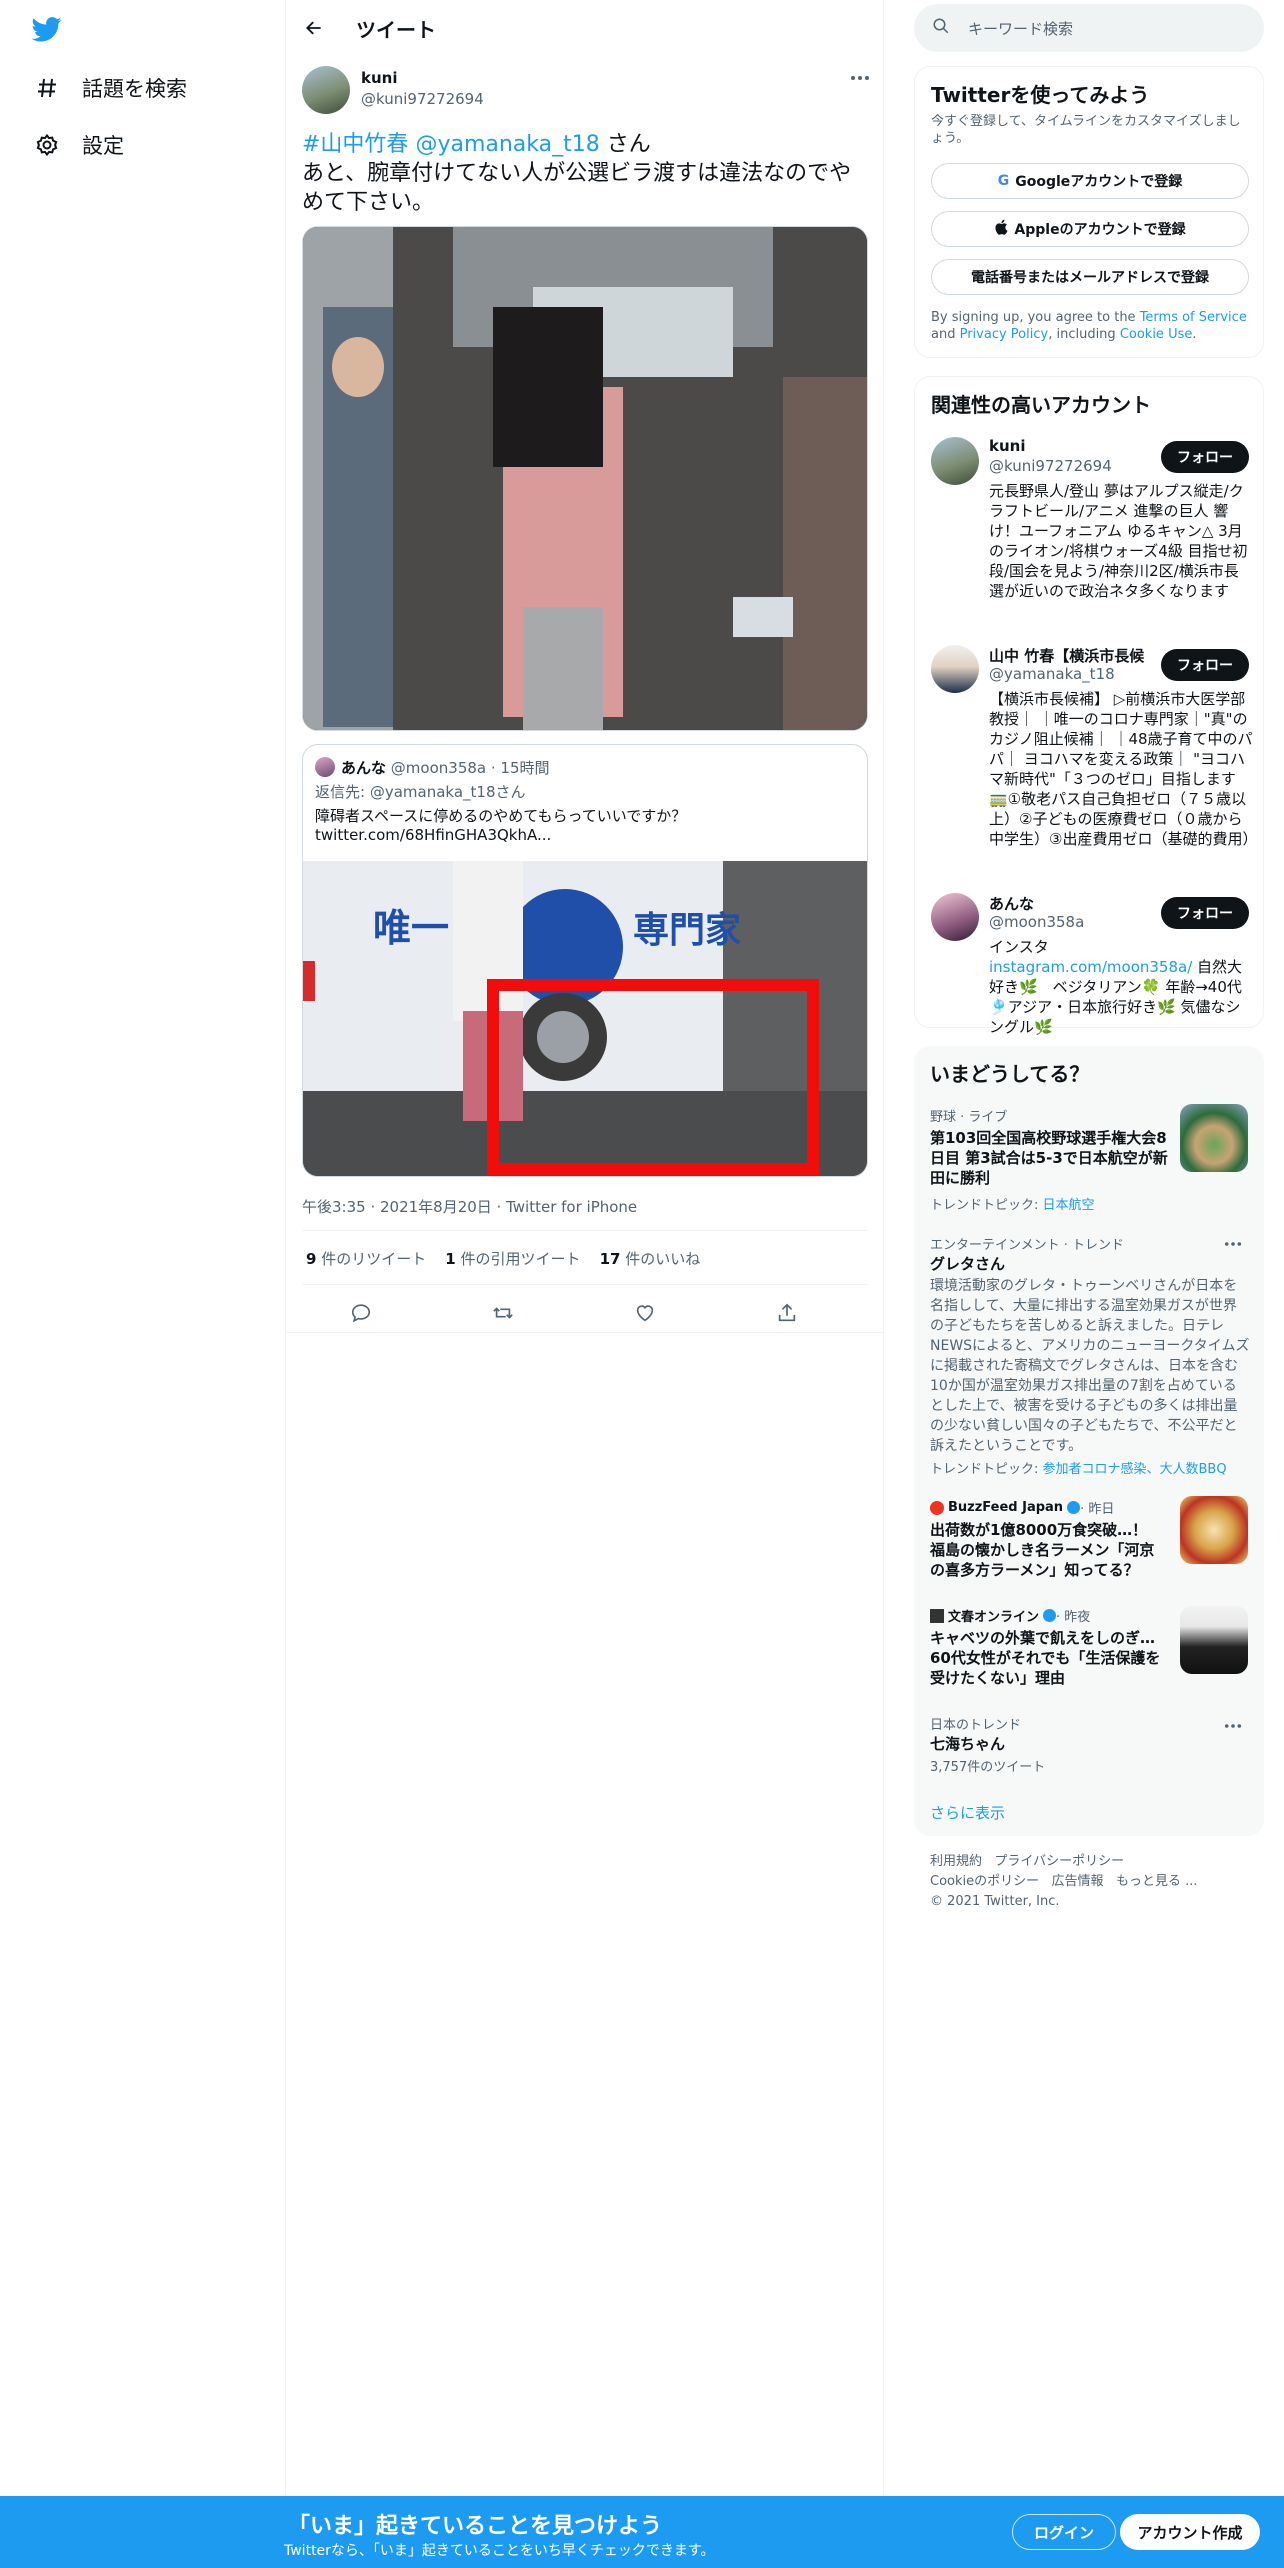 This screenshot has width=1284, height=2568. What do you see at coordinates (1050, 466) in the screenshot?
I see `account-handle: @kuni97272694` at bounding box center [1050, 466].